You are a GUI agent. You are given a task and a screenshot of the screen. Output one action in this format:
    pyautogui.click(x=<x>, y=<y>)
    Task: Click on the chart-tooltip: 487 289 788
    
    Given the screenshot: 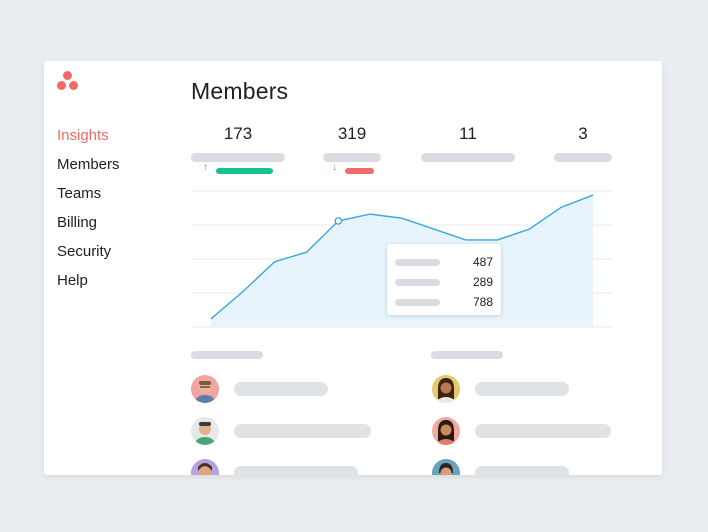 What is the action you would take?
    pyautogui.click(x=444, y=279)
    